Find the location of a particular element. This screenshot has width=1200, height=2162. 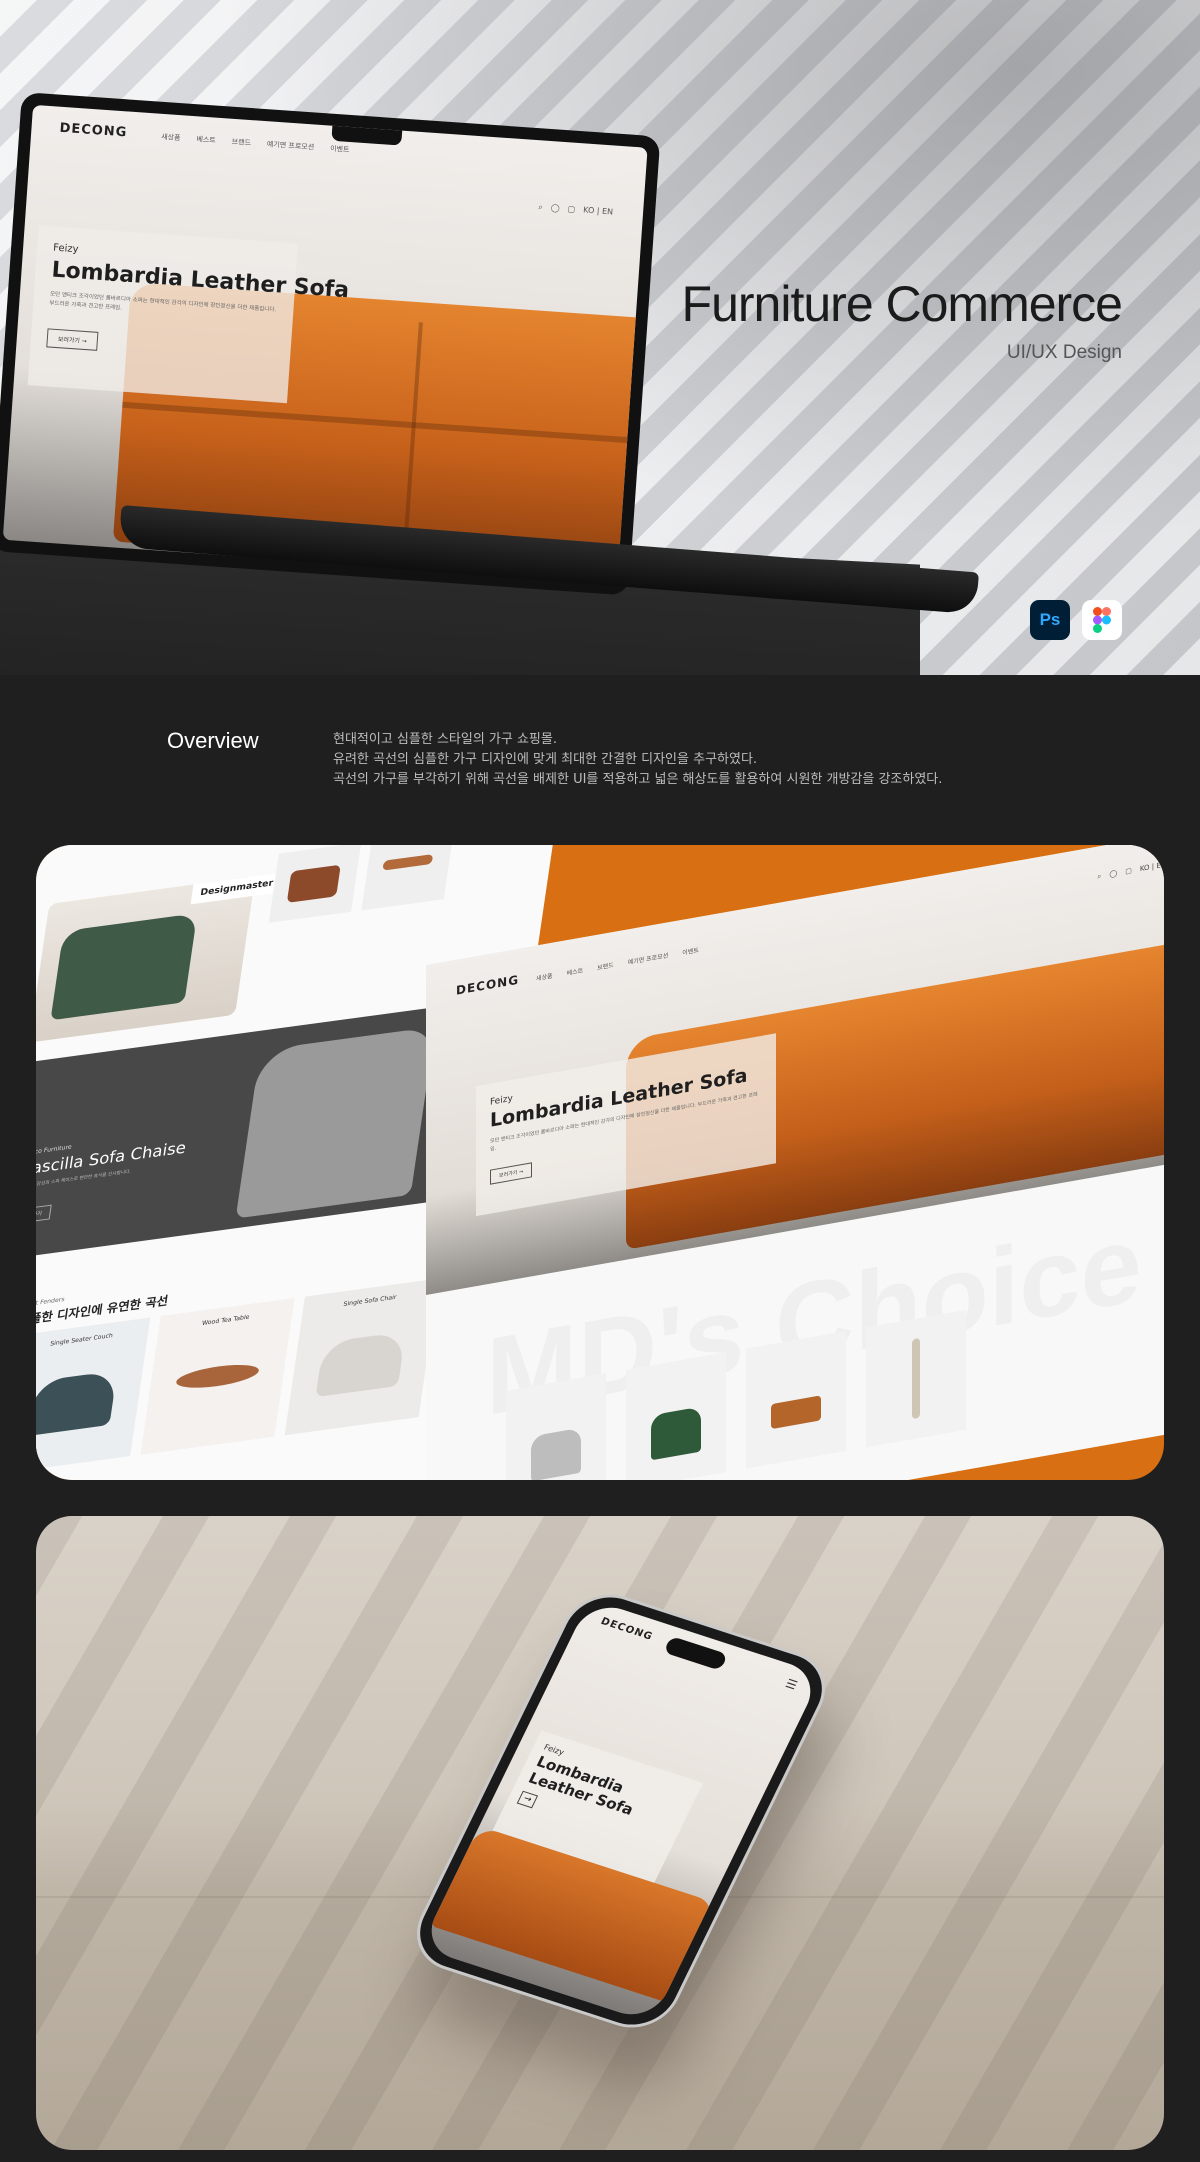

product-card-label: Single Seater Couch is located at coordinates (81, 1340).